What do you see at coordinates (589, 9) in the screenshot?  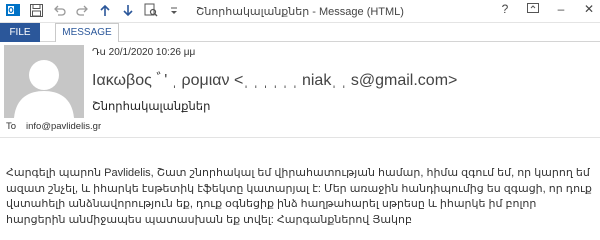 I see `close-button: ✕` at bounding box center [589, 9].